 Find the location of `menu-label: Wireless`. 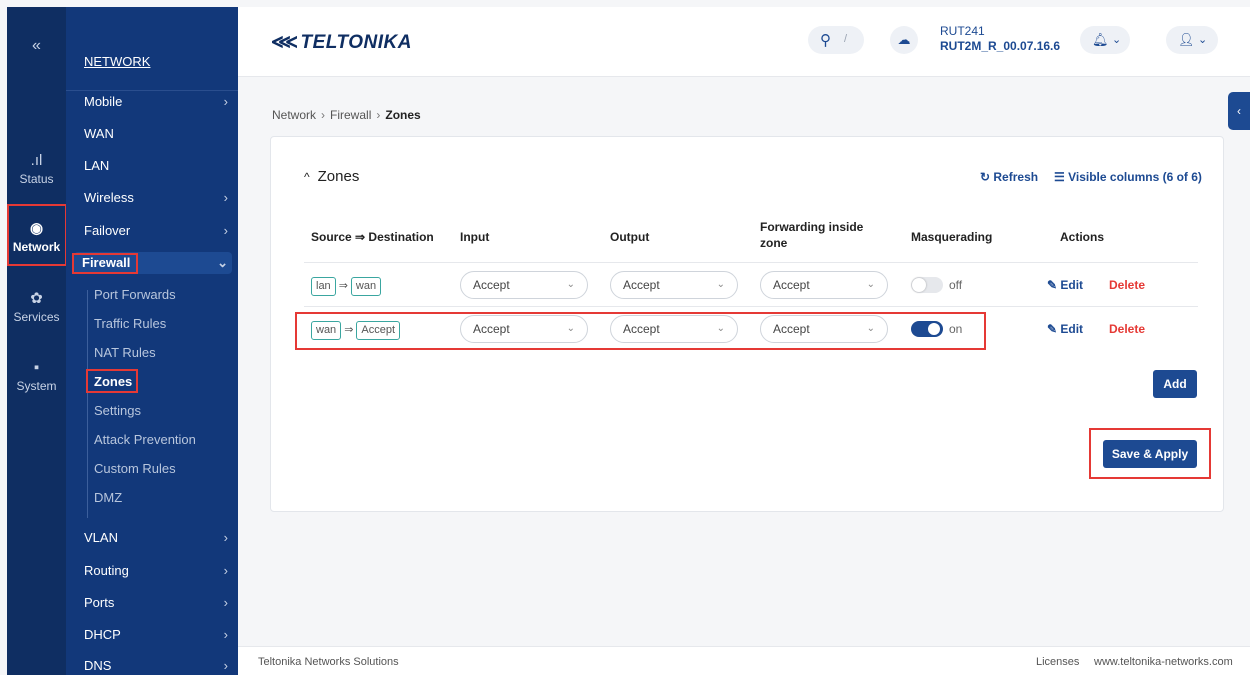

menu-label: Wireless is located at coordinates (109, 197).